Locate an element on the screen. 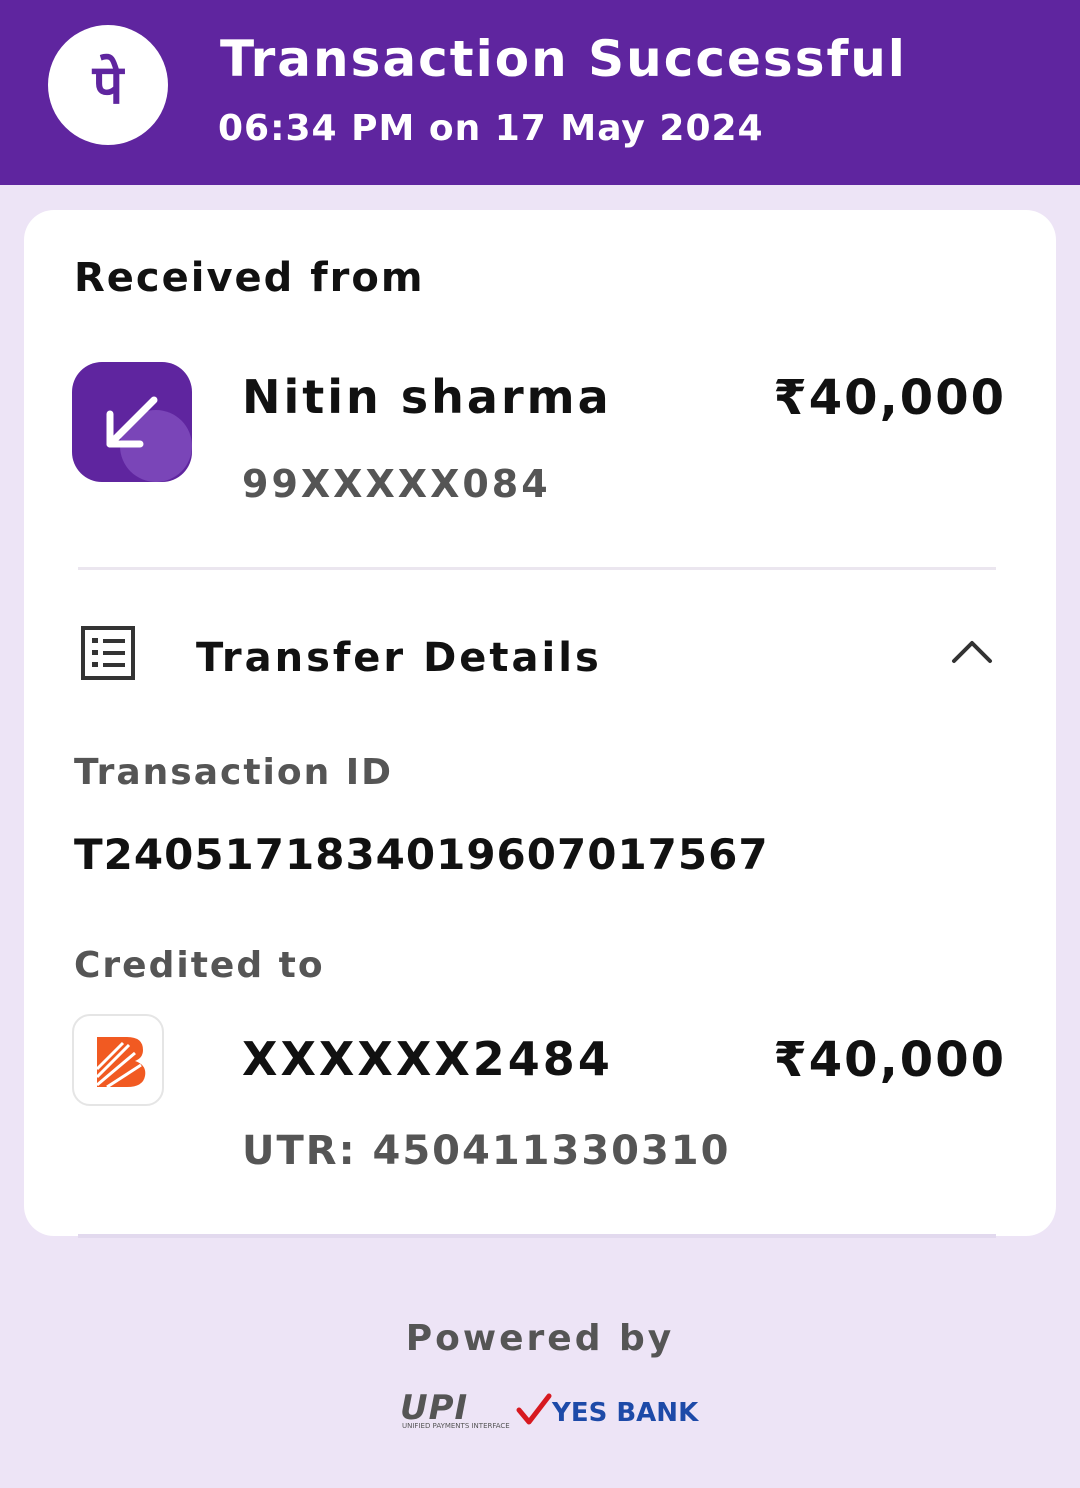 The width and height of the screenshot is (1080, 1488). powered-by-label: Powered by is located at coordinates (540, 1338).